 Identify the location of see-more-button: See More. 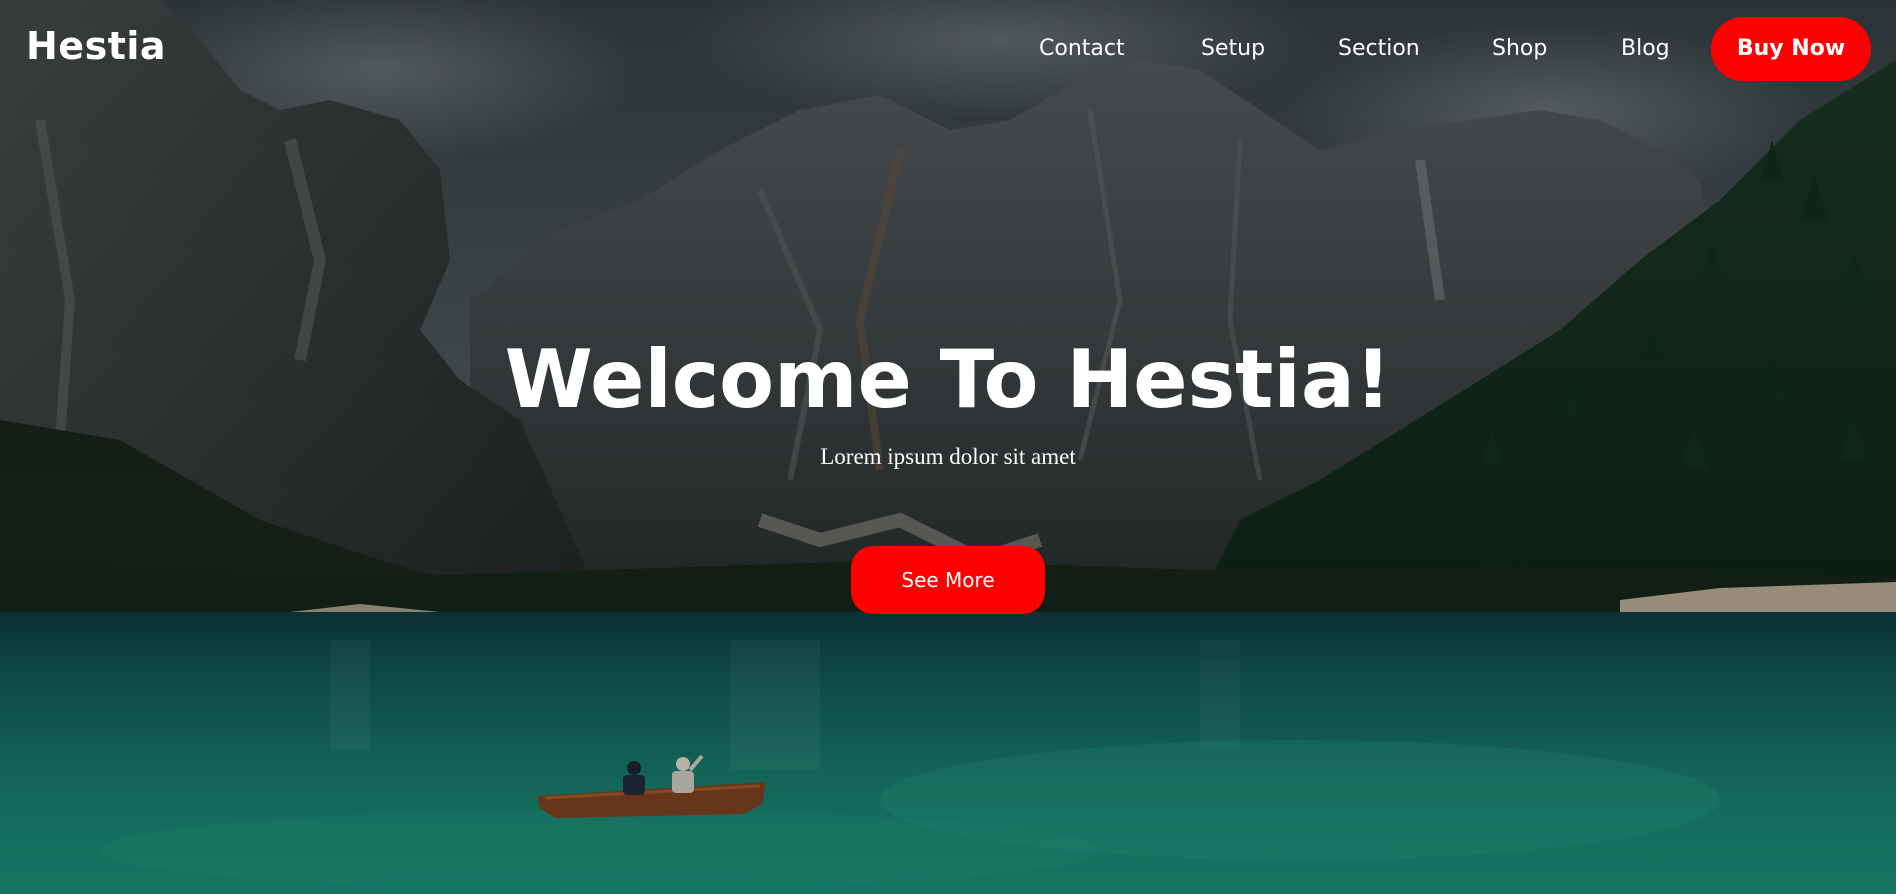
(948, 580).